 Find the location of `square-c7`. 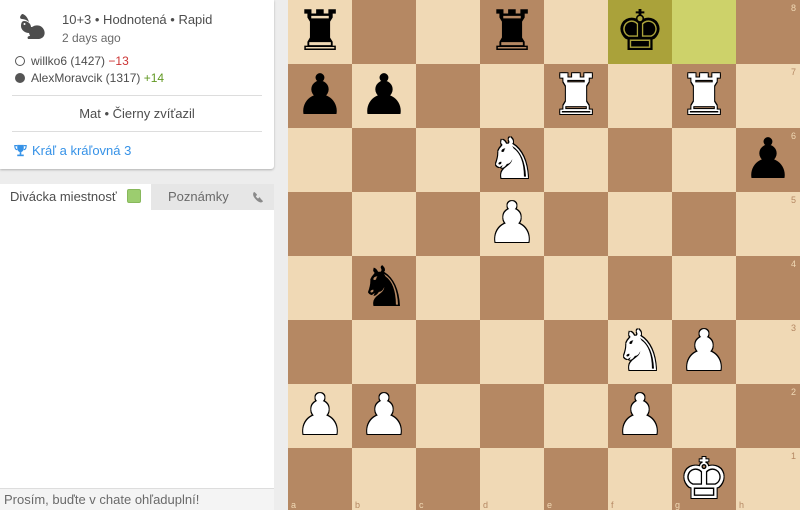

square-c7 is located at coordinates (448, 96).